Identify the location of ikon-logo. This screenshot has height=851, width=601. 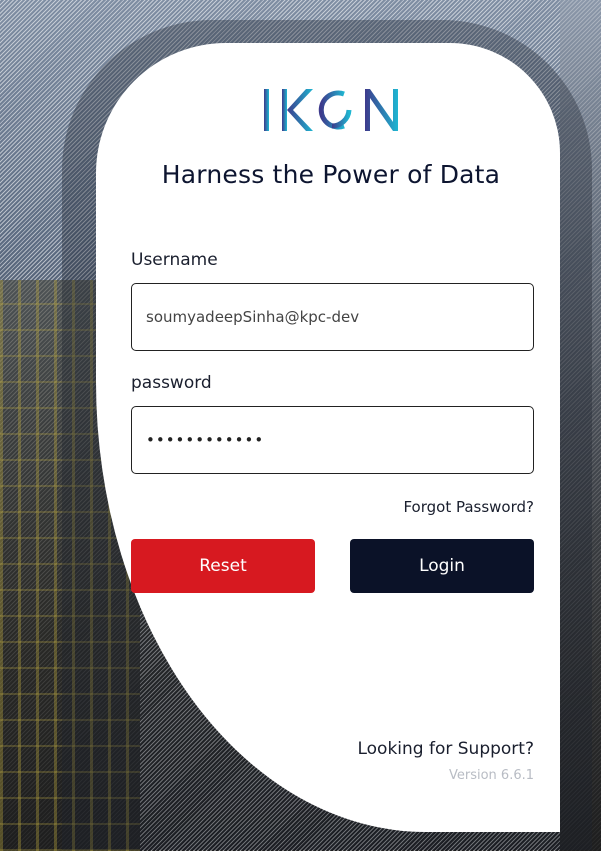
(331, 110).